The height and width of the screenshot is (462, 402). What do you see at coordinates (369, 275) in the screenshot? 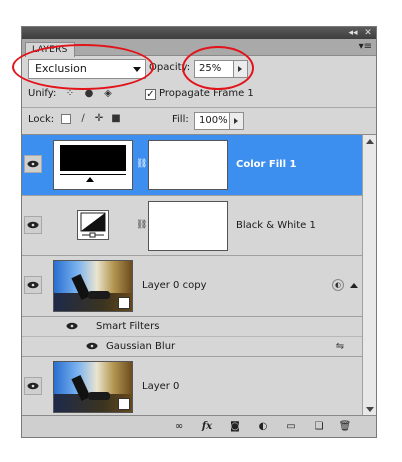
I see `layer-list-scrollbar` at bounding box center [369, 275].